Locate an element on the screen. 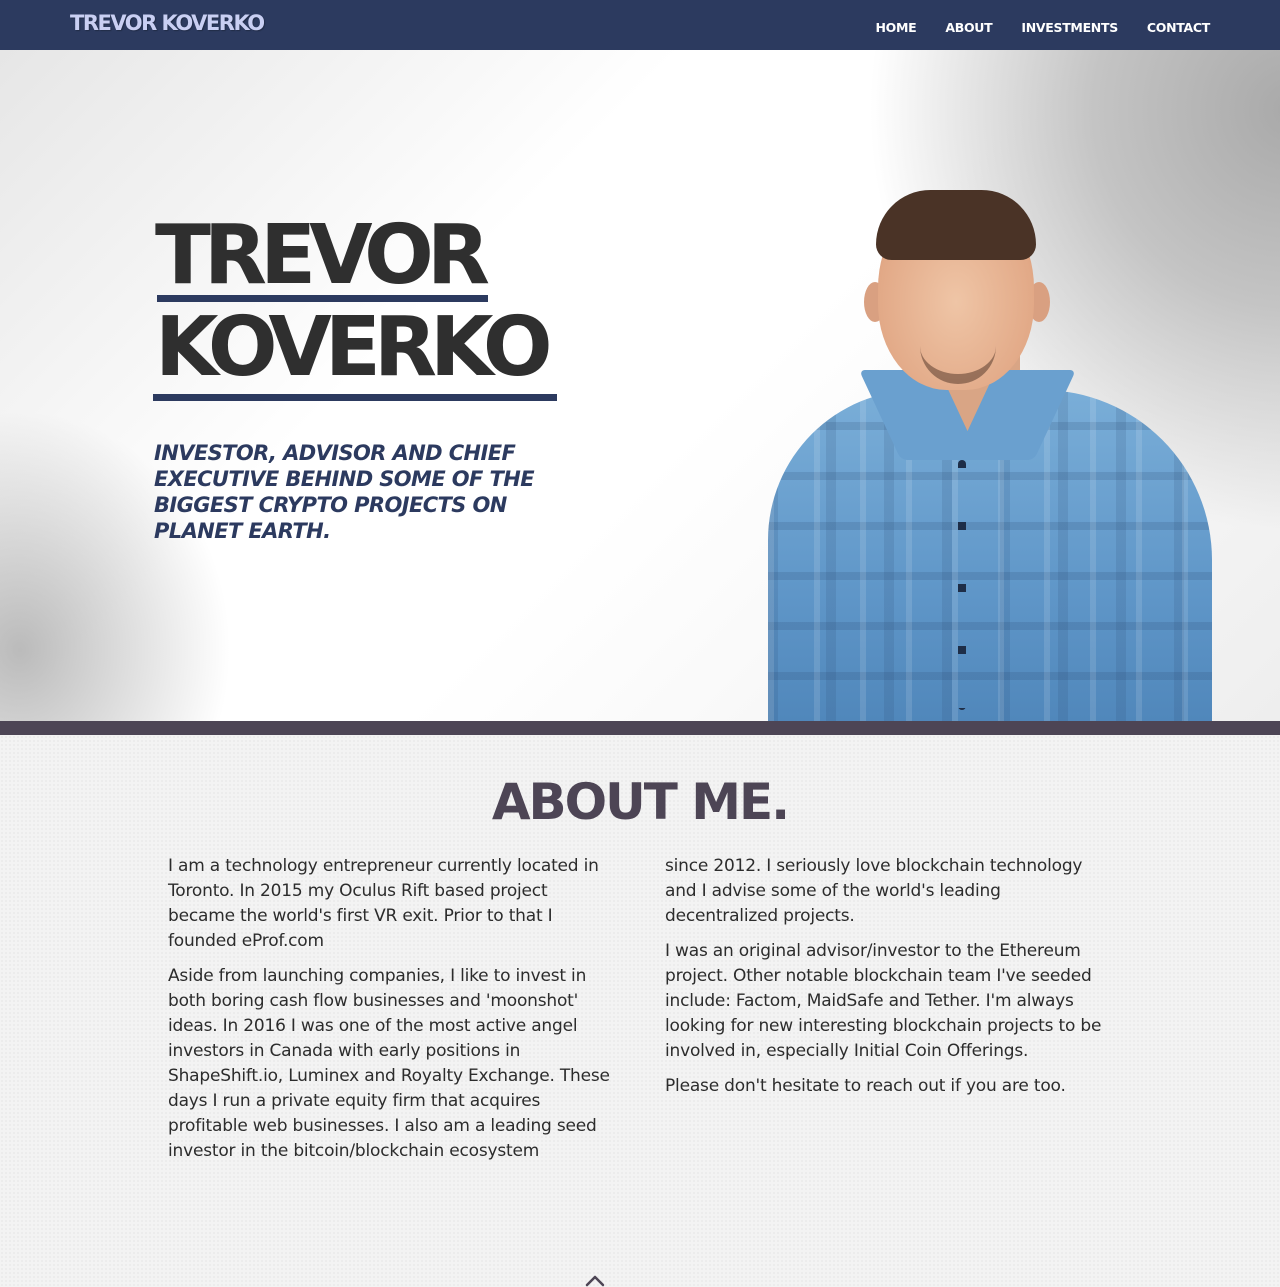 The width and height of the screenshot is (1280, 1287). hero-name-last: KOVERKO is located at coordinates (354, 347).